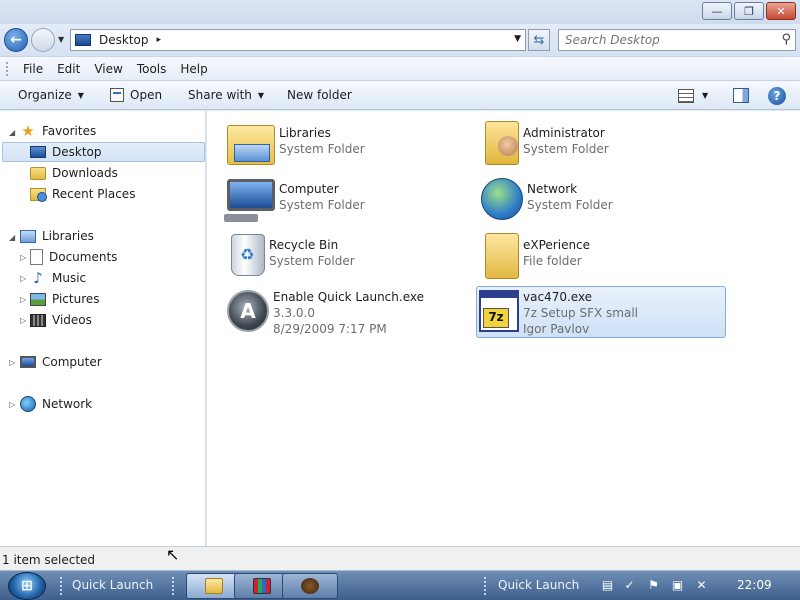 Image resolution: width=800 pixels, height=600 pixels. What do you see at coordinates (27, 586) in the screenshot?
I see `start-button: ⊞` at bounding box center [27, 586].